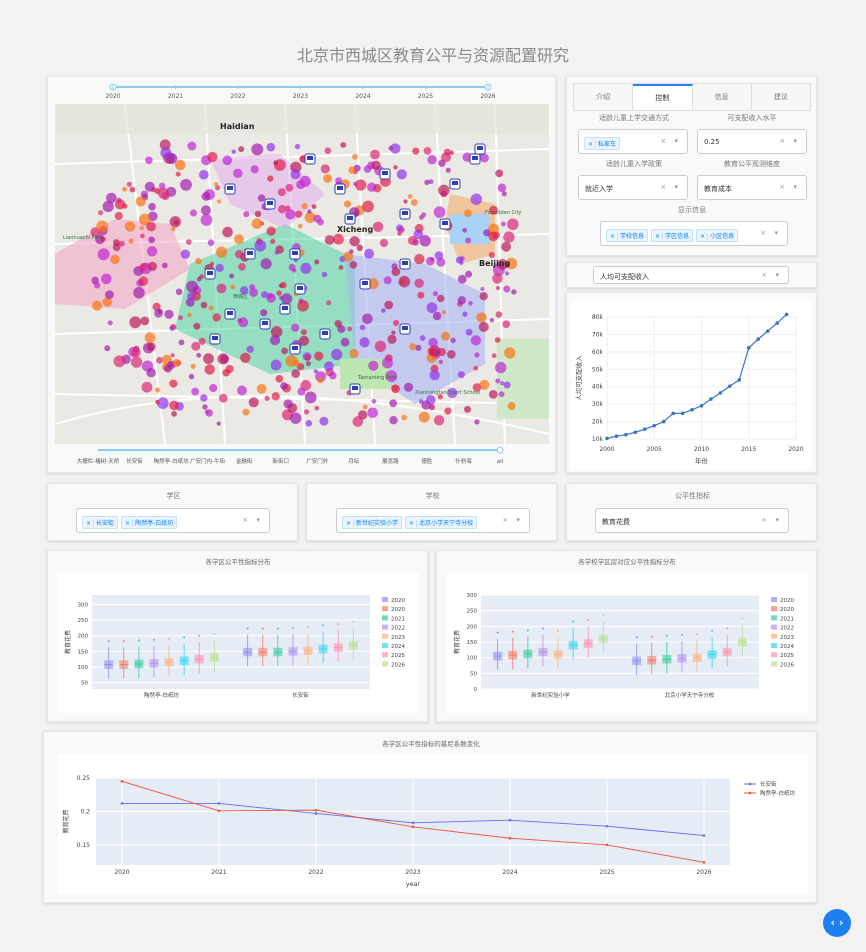 The image size is (866, 952). What do you see at coordinates (722, 97) in the screenshot?
I see `tab-info: 信息` at bounding box center [722, 97].